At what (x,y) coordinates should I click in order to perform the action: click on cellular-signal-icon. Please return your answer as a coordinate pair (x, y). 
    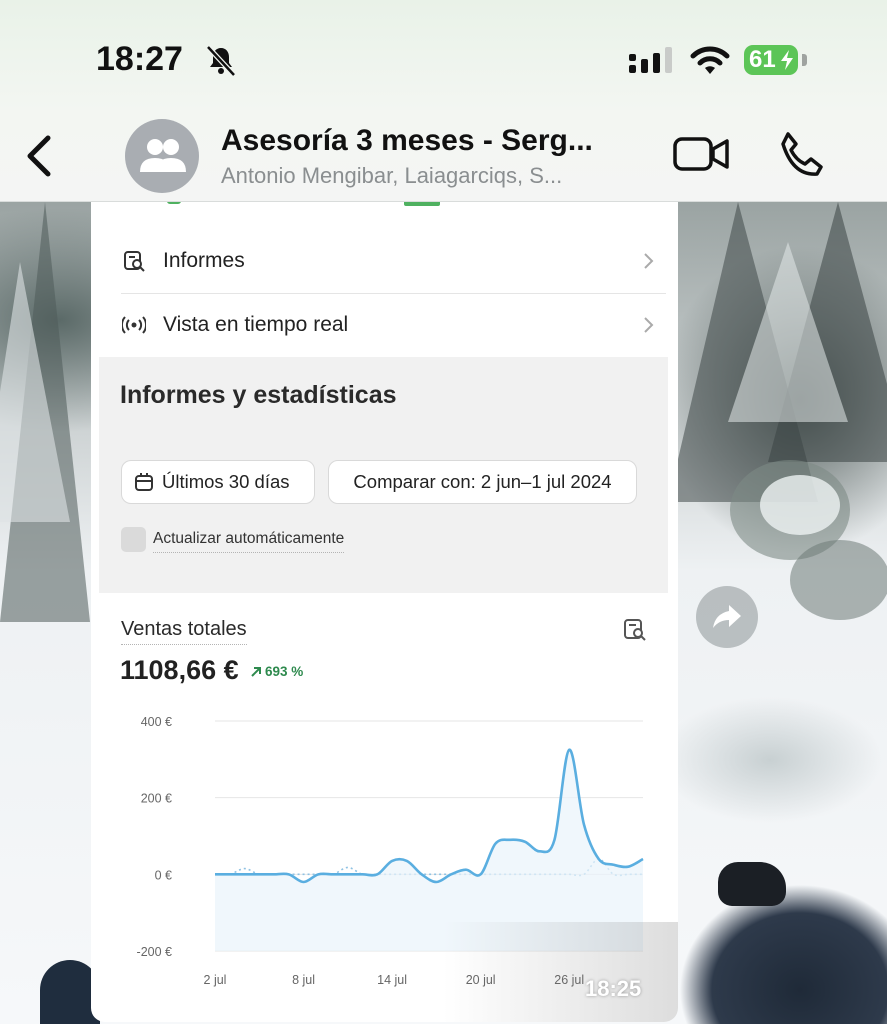
    Looking at the image, I should click on (650, 60).